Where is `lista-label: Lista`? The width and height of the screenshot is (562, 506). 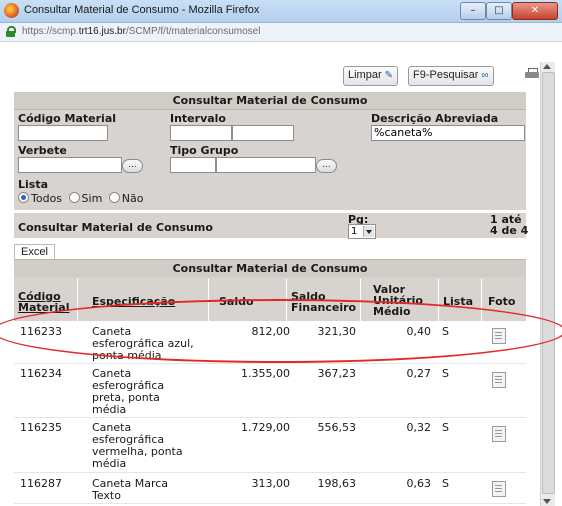 lista-label: Lista is located at coordinates (33, 184).